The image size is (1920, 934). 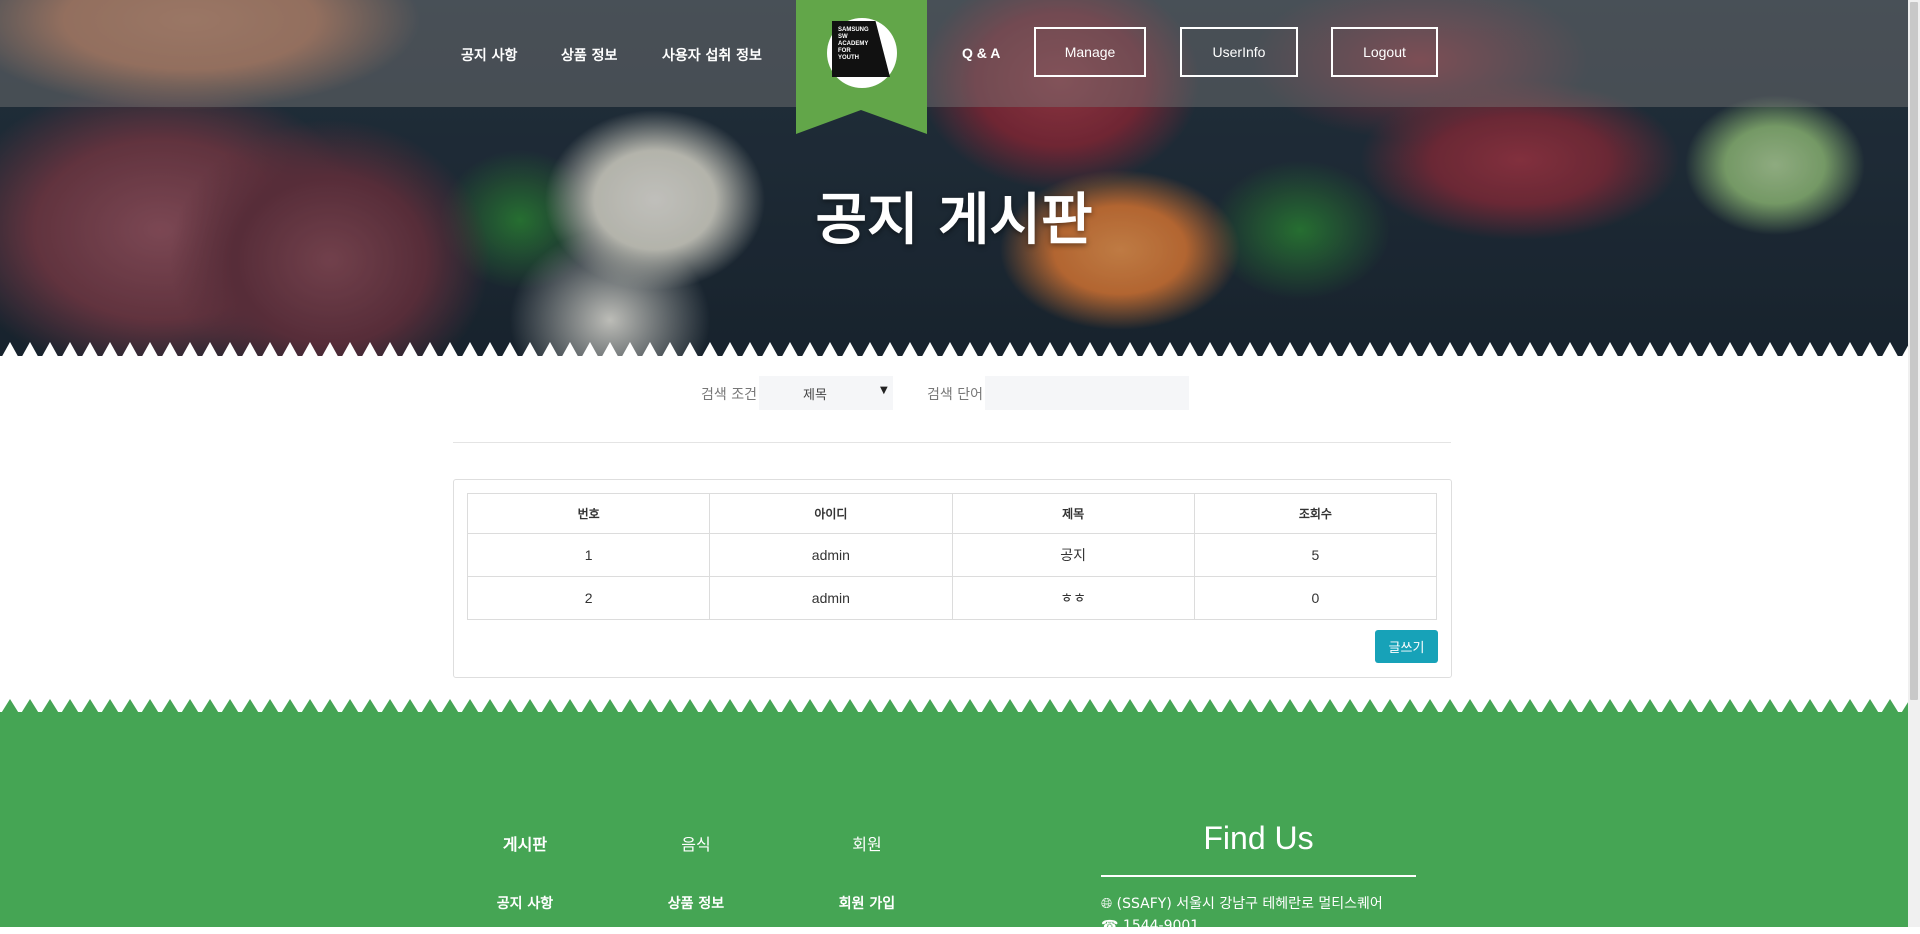 What do you see at coordinates (1239, 52) in the screenshot?
I see `userinfo-button: UserInfo` at bounding box center [1239, 52].